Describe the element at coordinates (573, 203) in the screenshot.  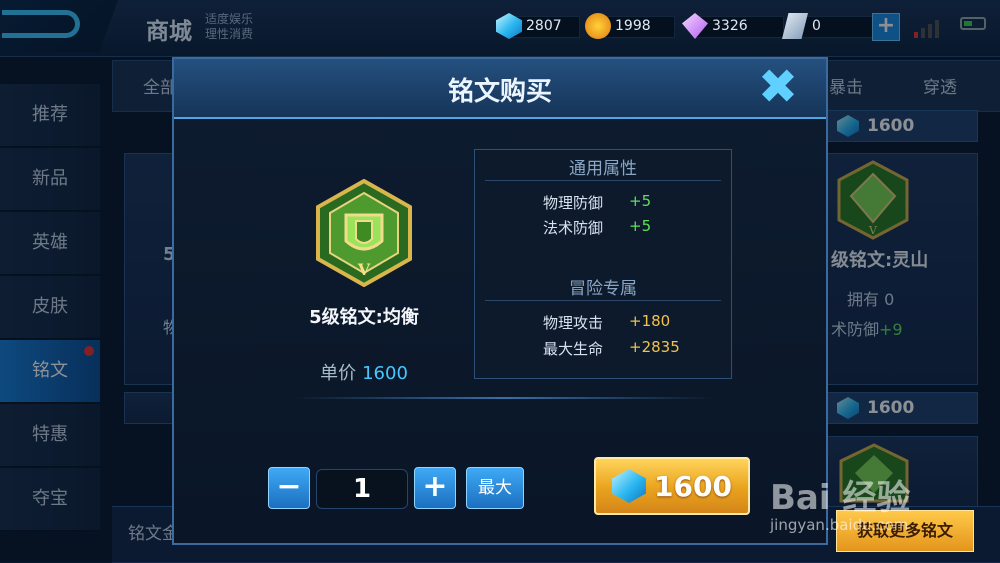
I see `attr-key: 物理防御` at that location.